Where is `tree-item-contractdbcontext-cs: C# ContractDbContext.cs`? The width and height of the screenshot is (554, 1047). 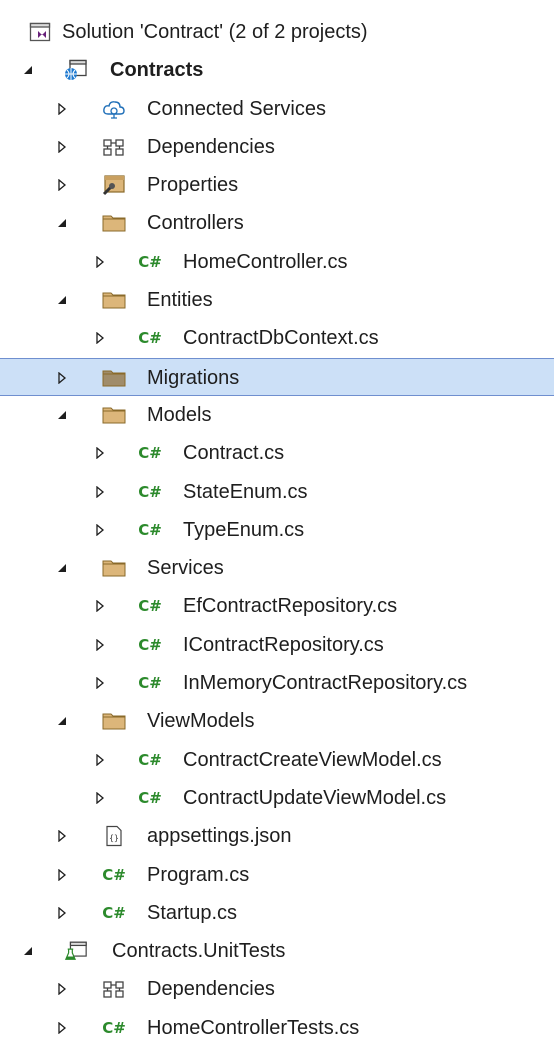 tree-item-contractdbcontext-cs: C# ContractDbContext.cs is located at coordinates (277, 338).